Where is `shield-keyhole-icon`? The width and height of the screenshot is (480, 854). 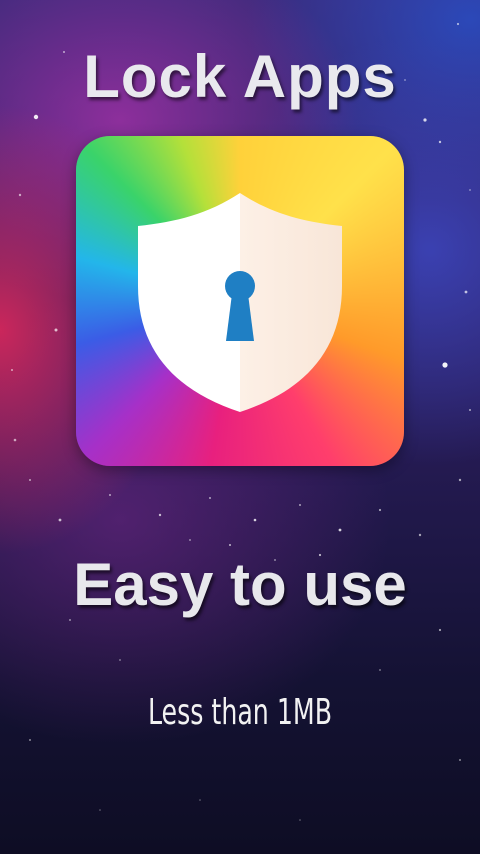 shield-keyhole-icon is located at coordinates (240, 302).